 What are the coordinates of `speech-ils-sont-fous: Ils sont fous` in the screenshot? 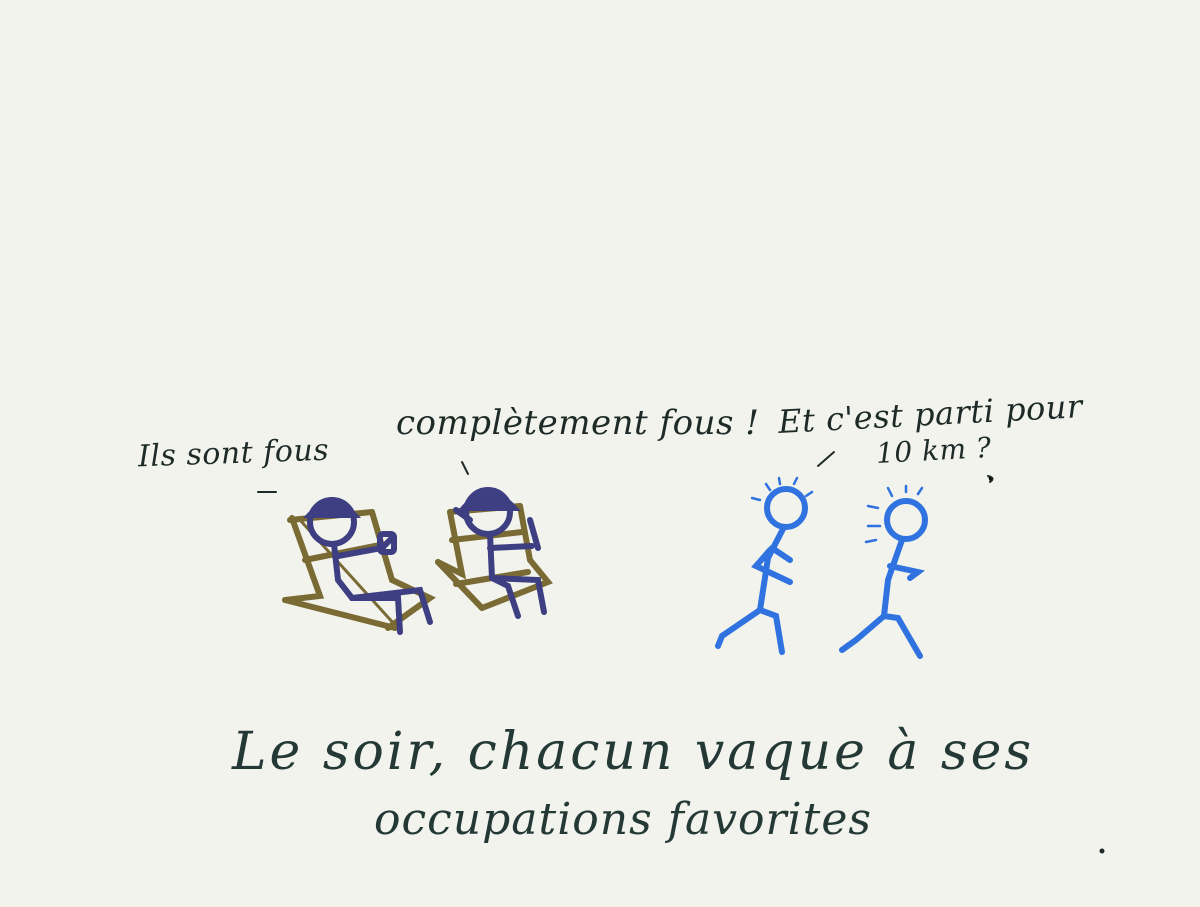 It's located at (233, 453).